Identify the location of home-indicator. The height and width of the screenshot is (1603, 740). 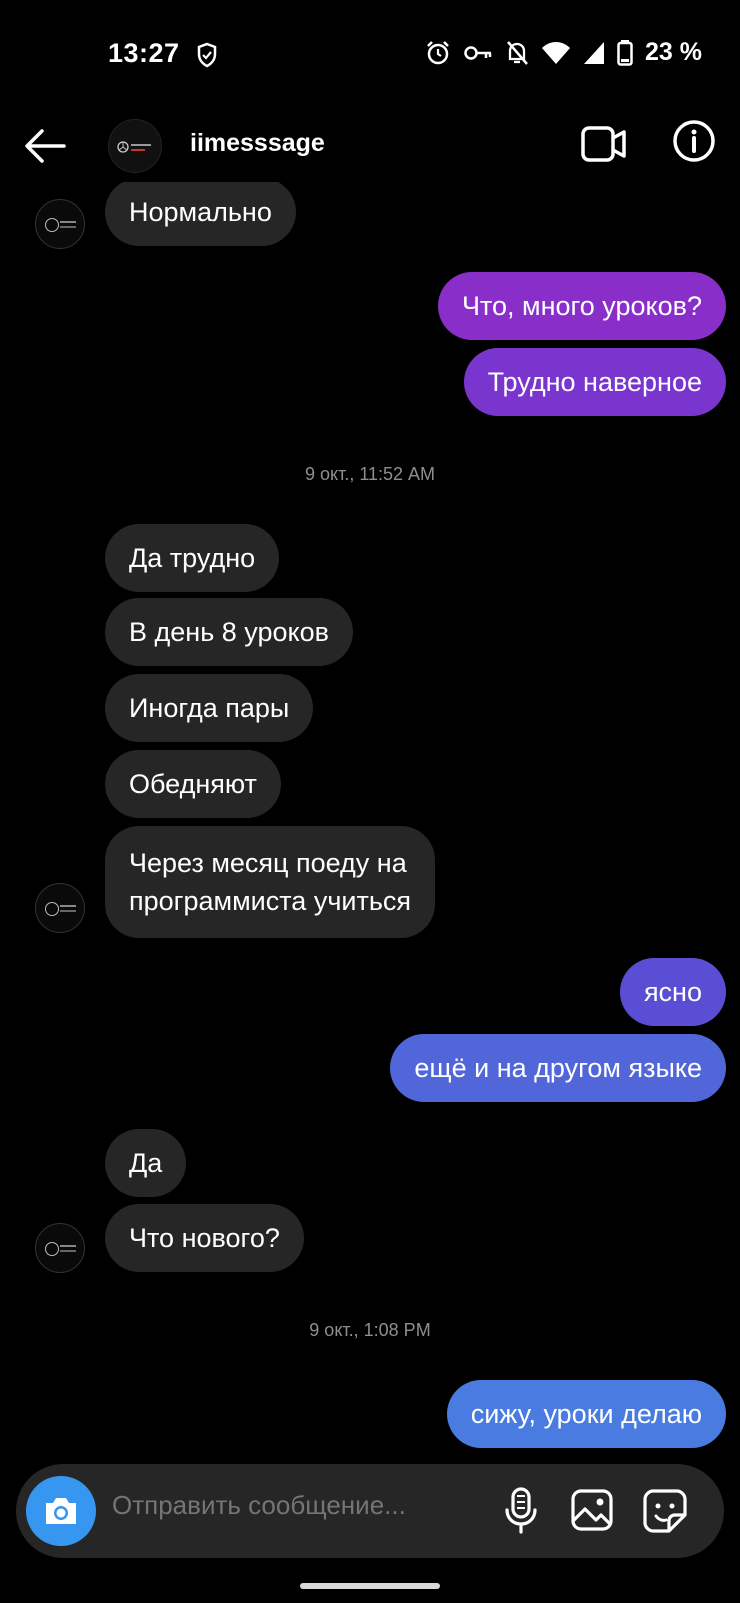
(370, 1586).